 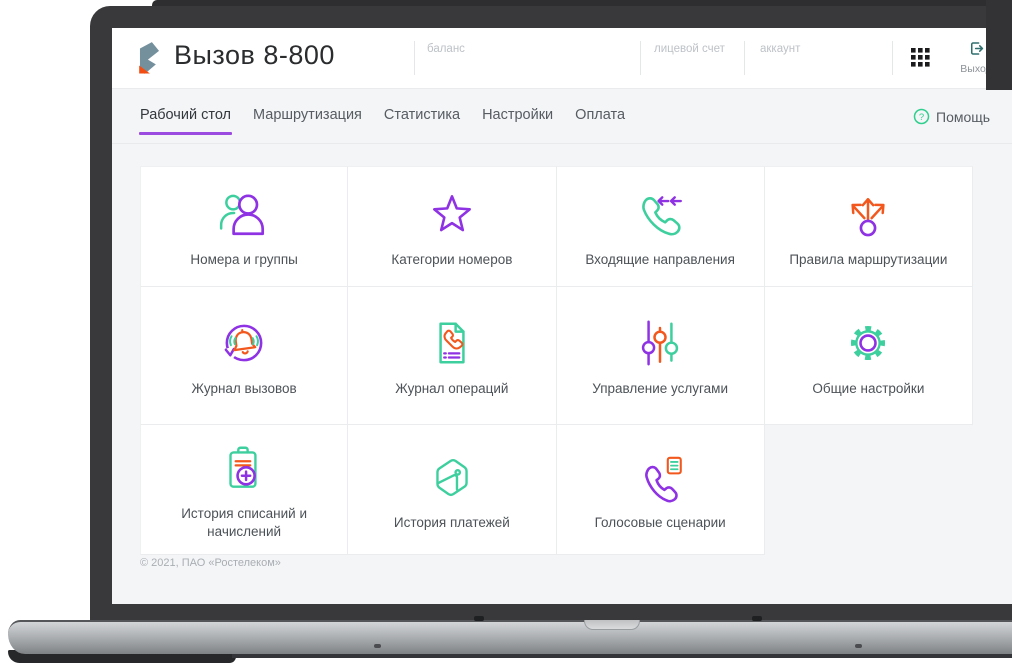 I want to click on tile-label: Общие настройки, so click(x=868, y=388).